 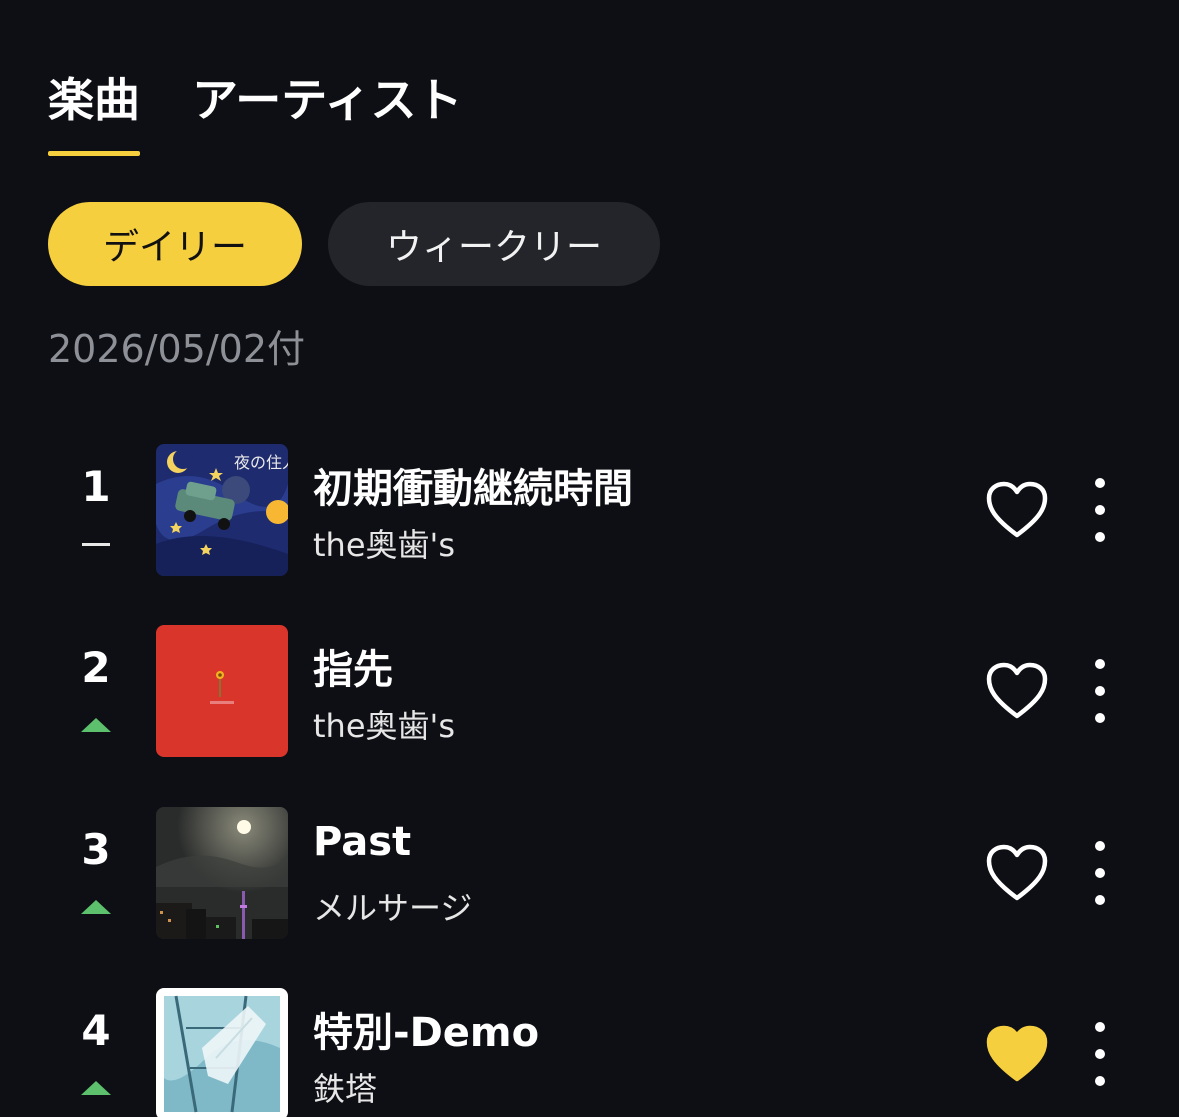 What do you see at coordinates (362, 842) in the screenshot?
I see `song-title: Past` at bounding box center [362, 842].